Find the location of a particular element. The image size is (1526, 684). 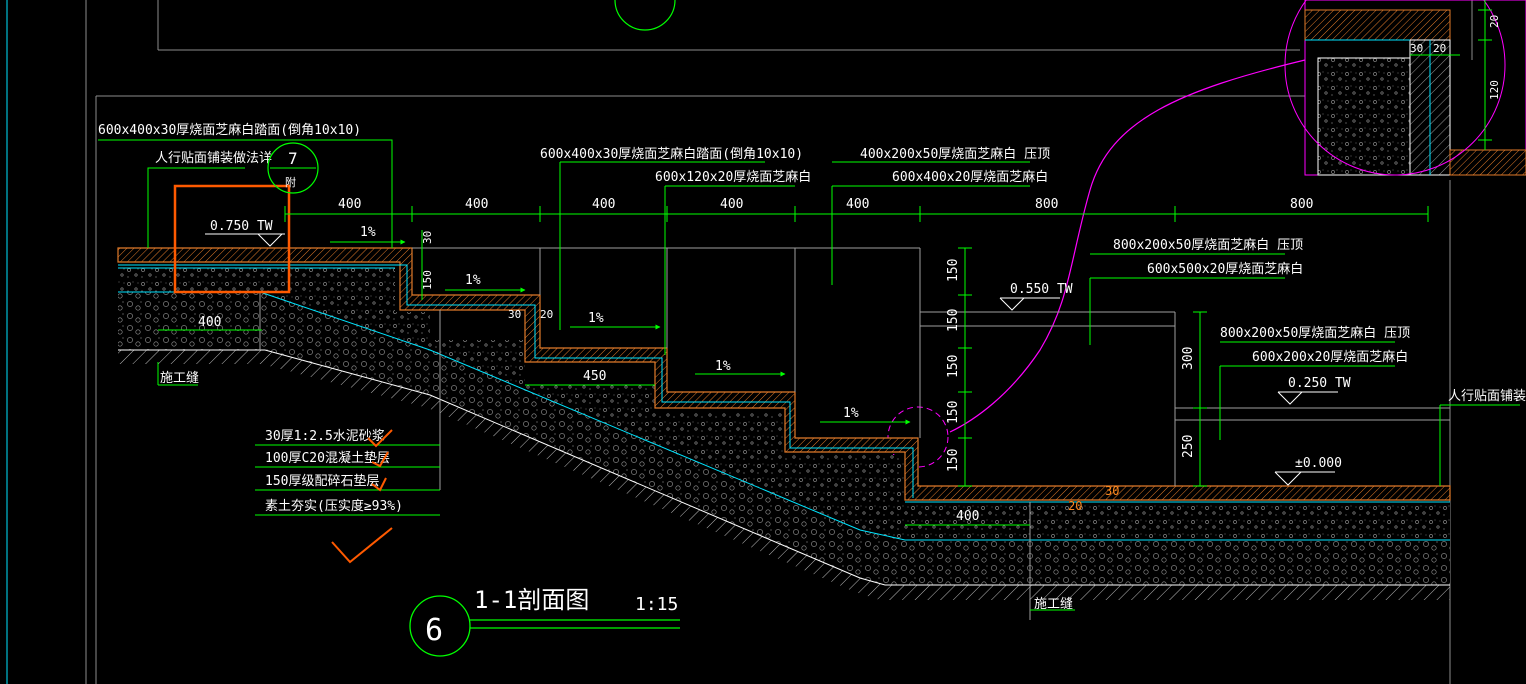

dim-v-5: 150 is located at coordinates (953, 460).